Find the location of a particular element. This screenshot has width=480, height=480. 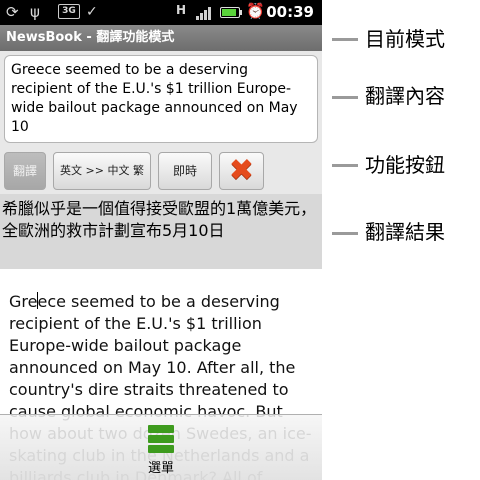

menu-label: 選單 is located at coordinates (161, 469).